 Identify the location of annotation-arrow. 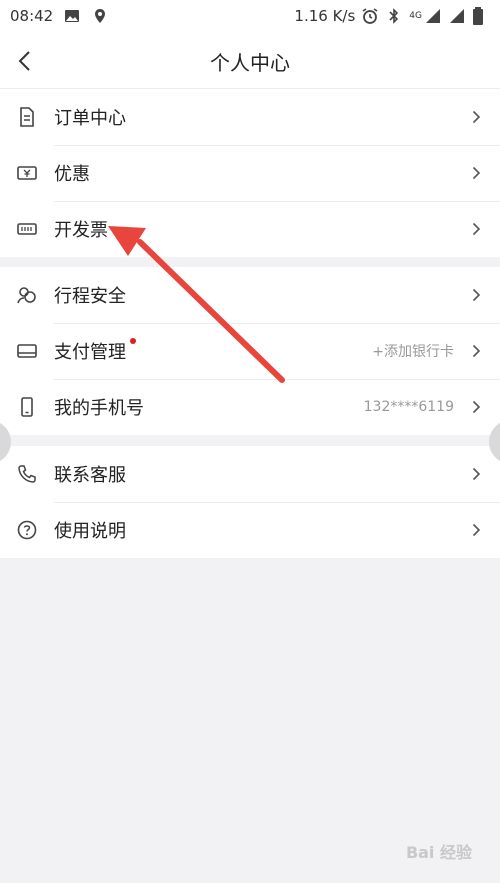
(196, 304).